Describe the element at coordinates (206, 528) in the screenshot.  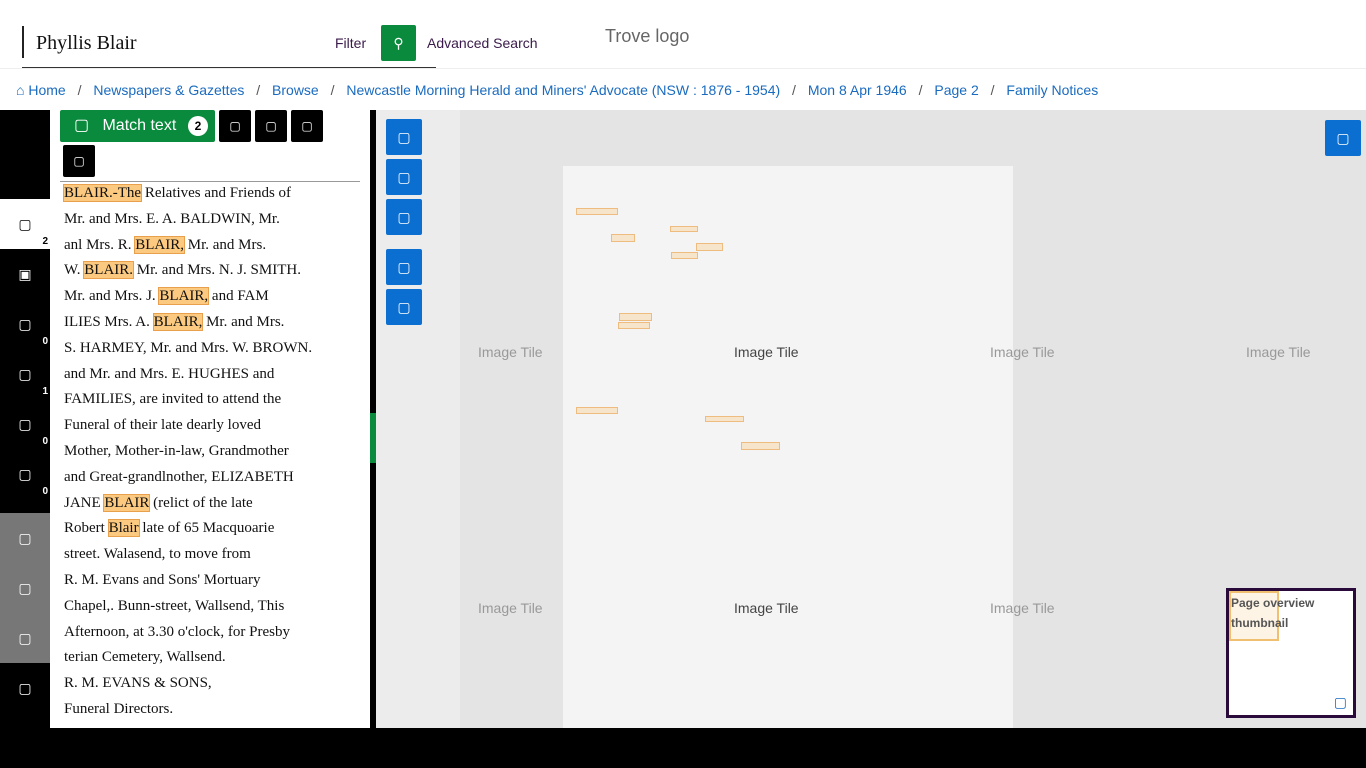
I see `ocr-text-segment: late of 65 Macquoarie` at that location.